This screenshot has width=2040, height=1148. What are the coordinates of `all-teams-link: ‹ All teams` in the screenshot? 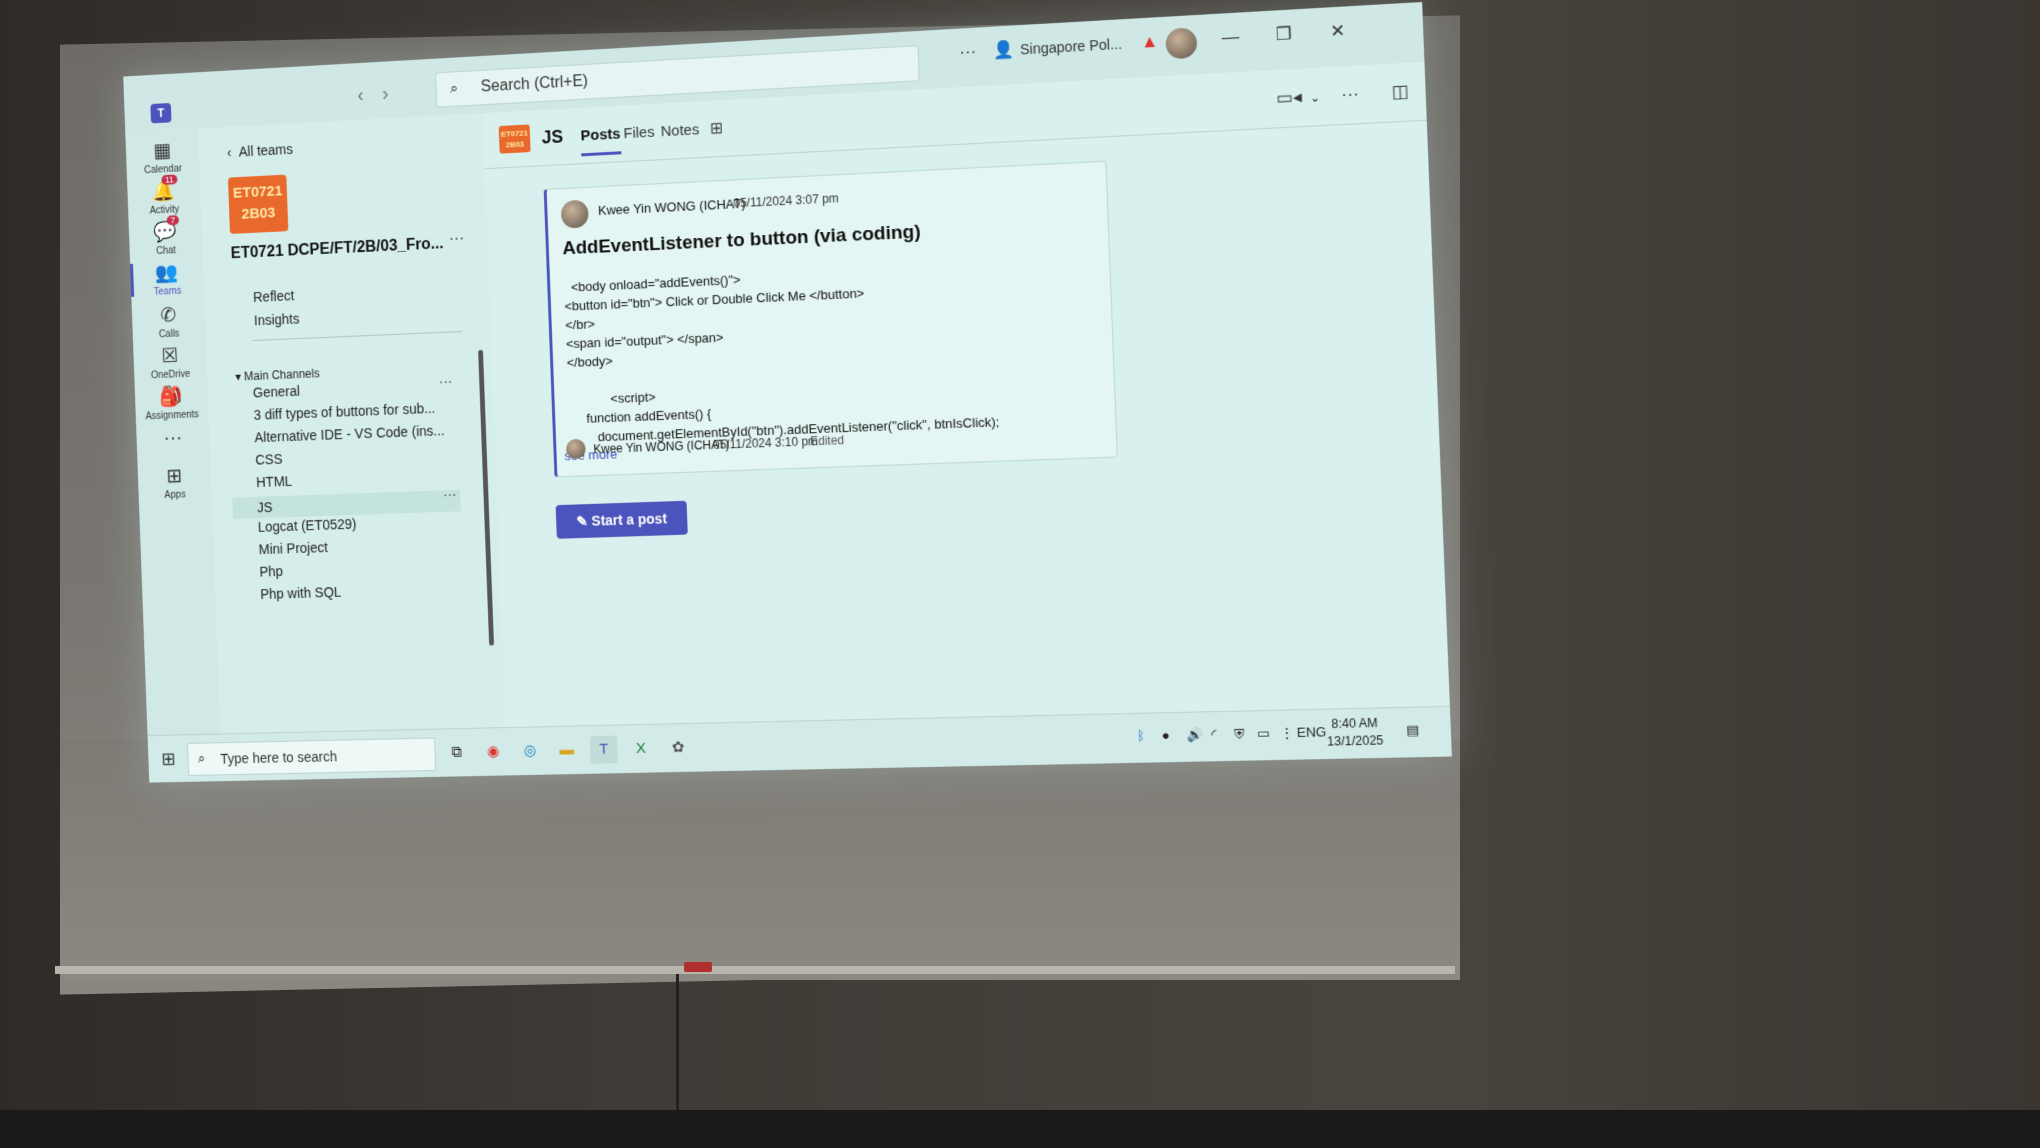 It's located at (260, 150).